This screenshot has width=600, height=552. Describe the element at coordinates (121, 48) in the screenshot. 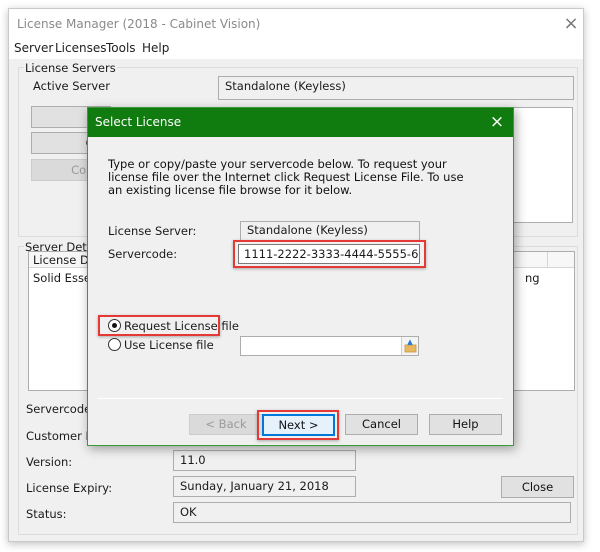

I see `menu-tools: Tools` at that location.